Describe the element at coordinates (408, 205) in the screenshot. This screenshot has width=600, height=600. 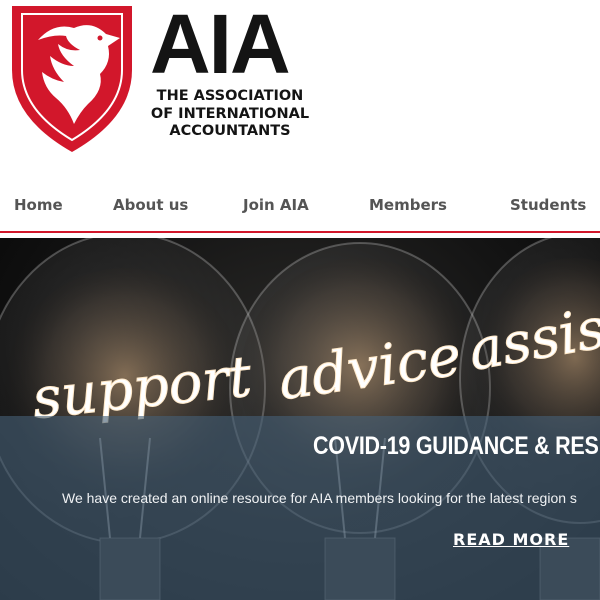
I see `nav-item-members: Members` at that location.